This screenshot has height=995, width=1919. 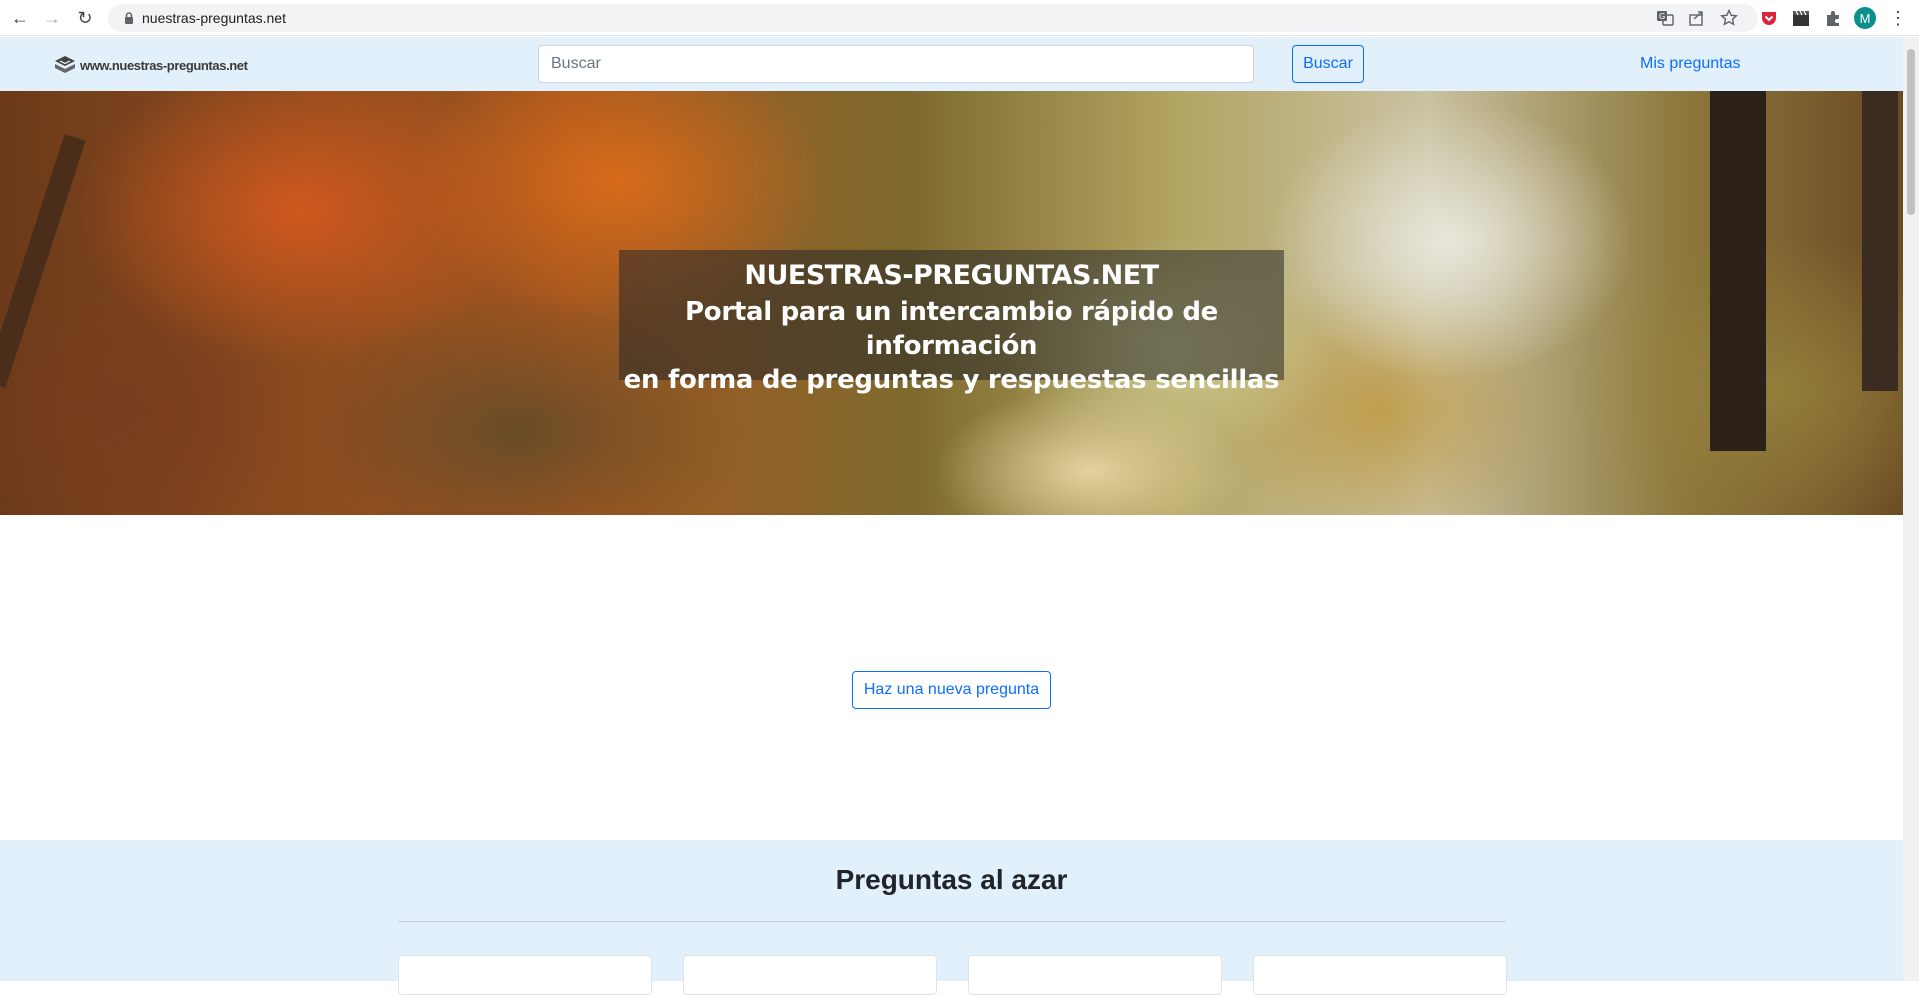 What do you see at coordinates (1911, 509) in the screenshot?
I see `page-scrollbar` at bounding box center [1911, 509].